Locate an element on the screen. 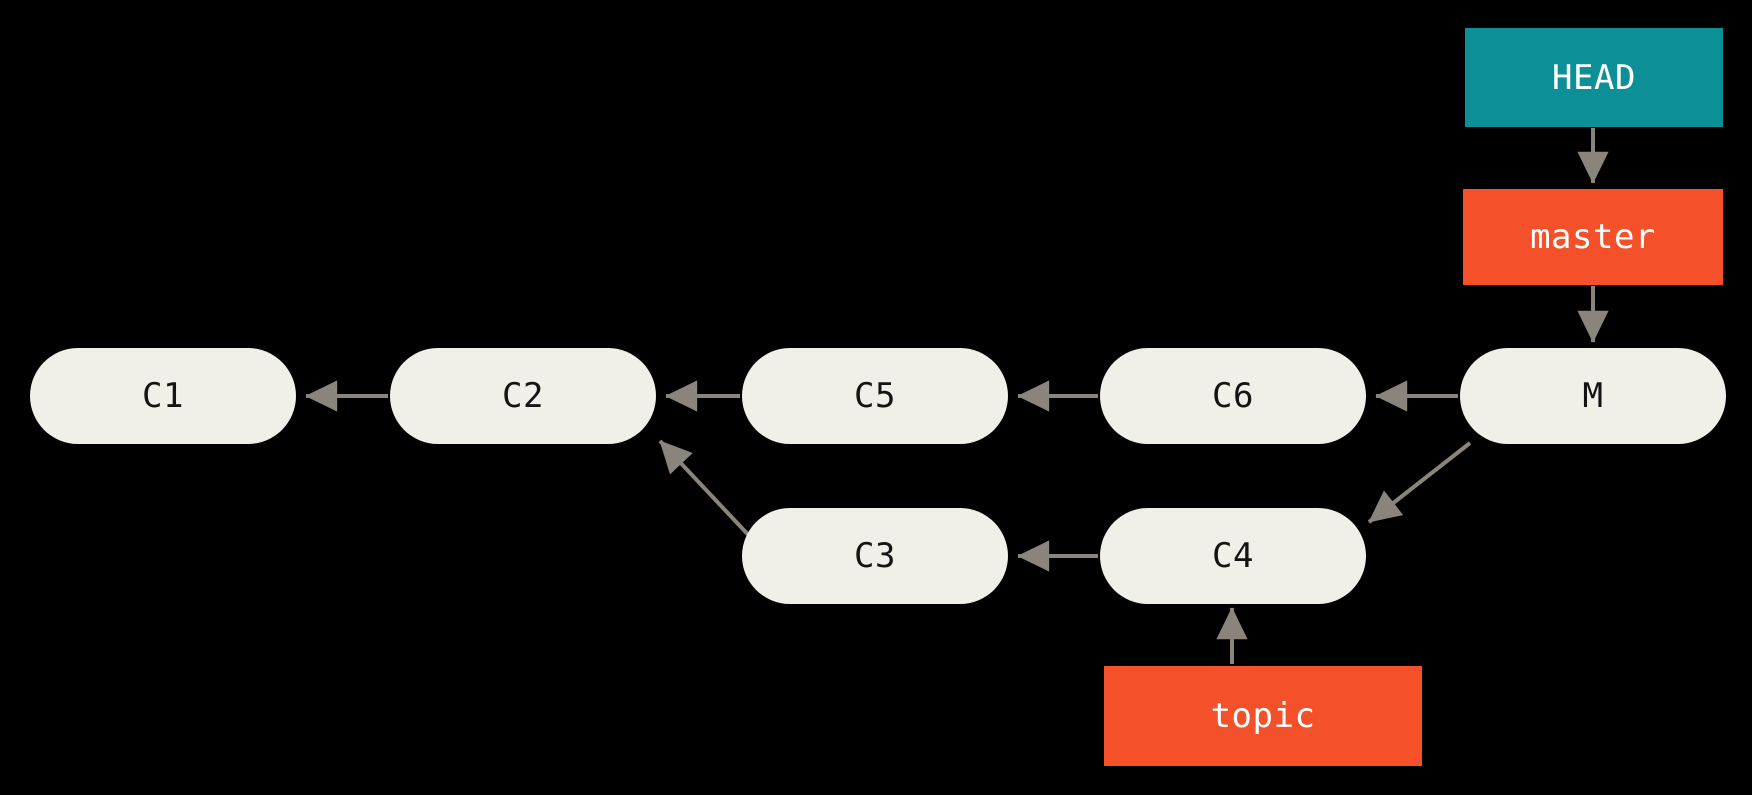 The width and height of the screenshot is (1752, 795). branch-label-topic: topic is located at coordinates (1263, 716).